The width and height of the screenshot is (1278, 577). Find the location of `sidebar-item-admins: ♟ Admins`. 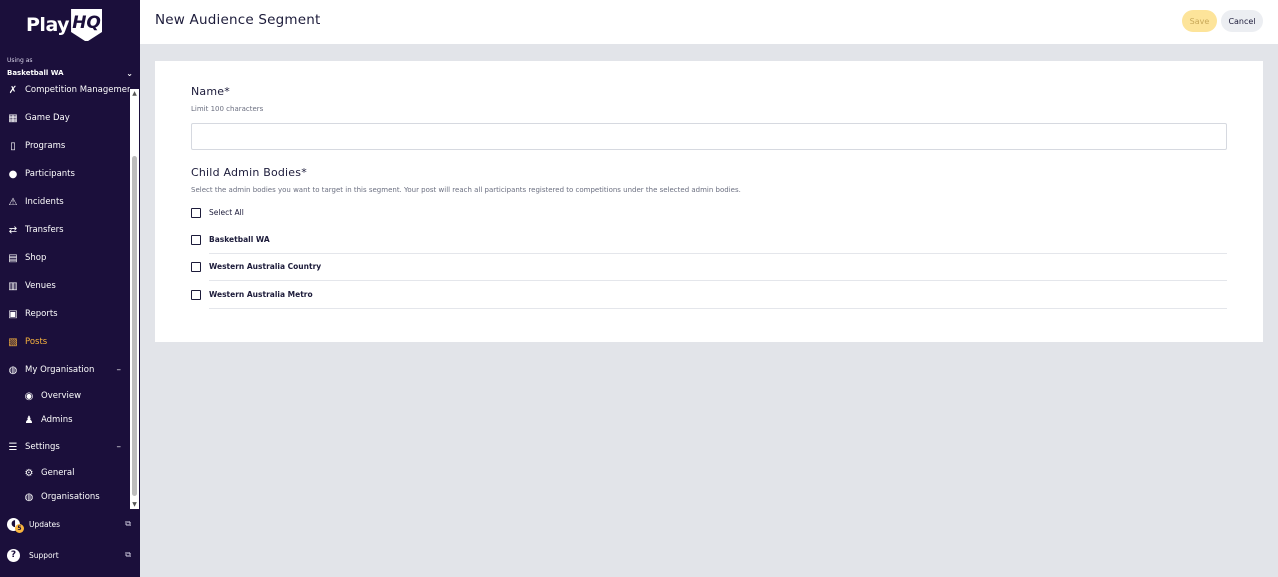

sidebar-item-admins: ♟ Admins is located at coordinates (65, 420).